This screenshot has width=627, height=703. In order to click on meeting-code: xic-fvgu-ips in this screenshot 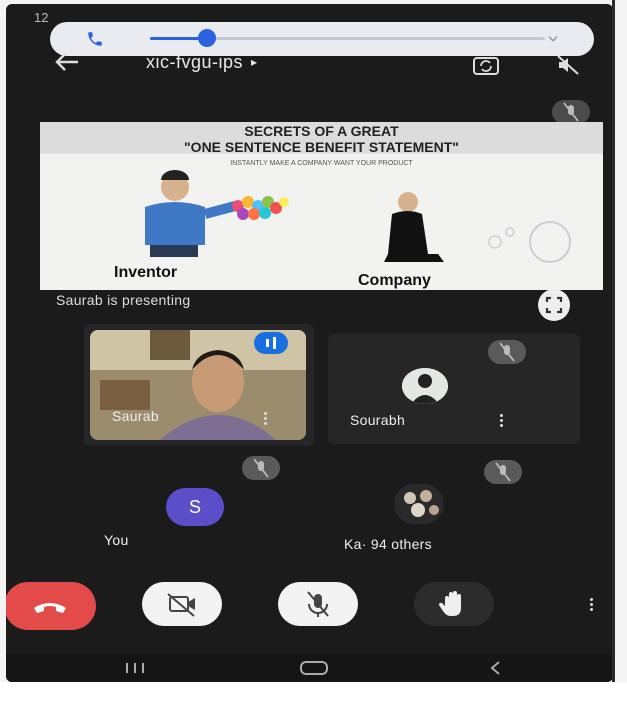, I will do `click(195, 62)`.